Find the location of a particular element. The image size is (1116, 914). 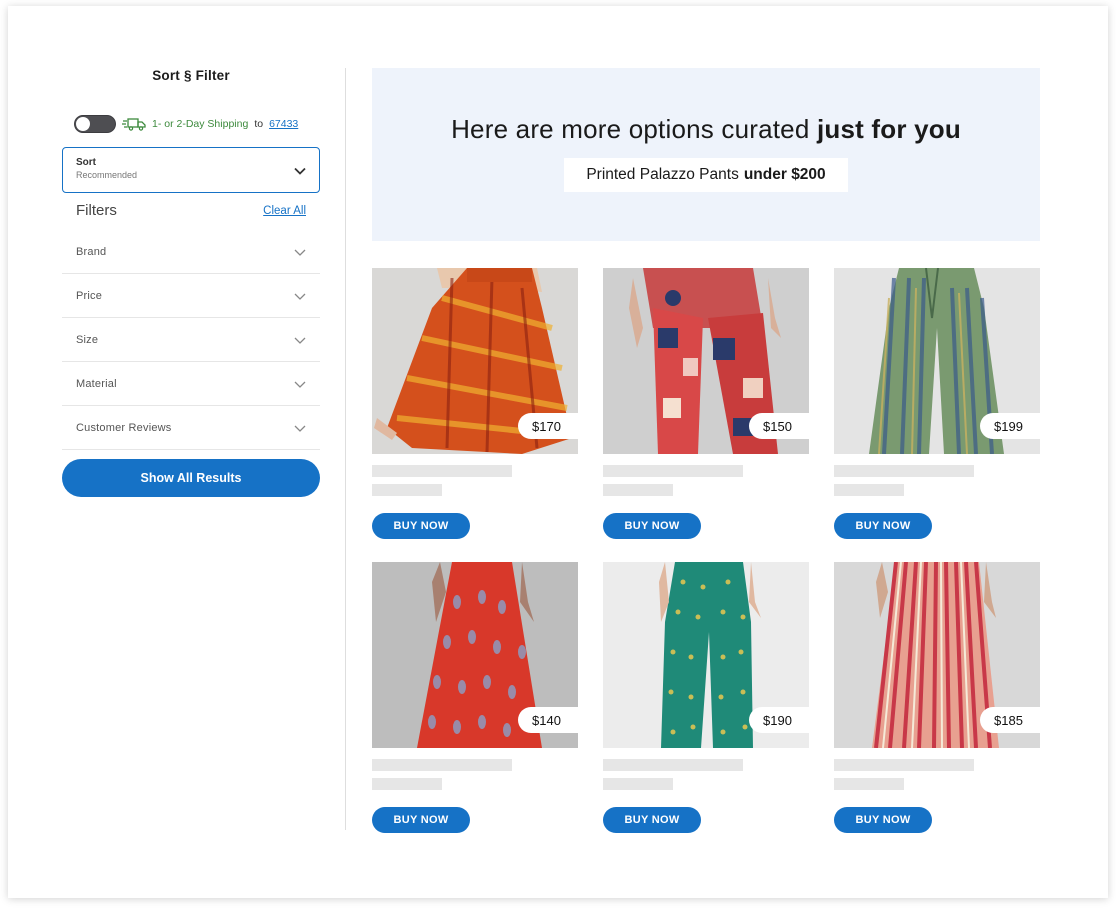

filter-label: Material is located at coordinates (96, 383).